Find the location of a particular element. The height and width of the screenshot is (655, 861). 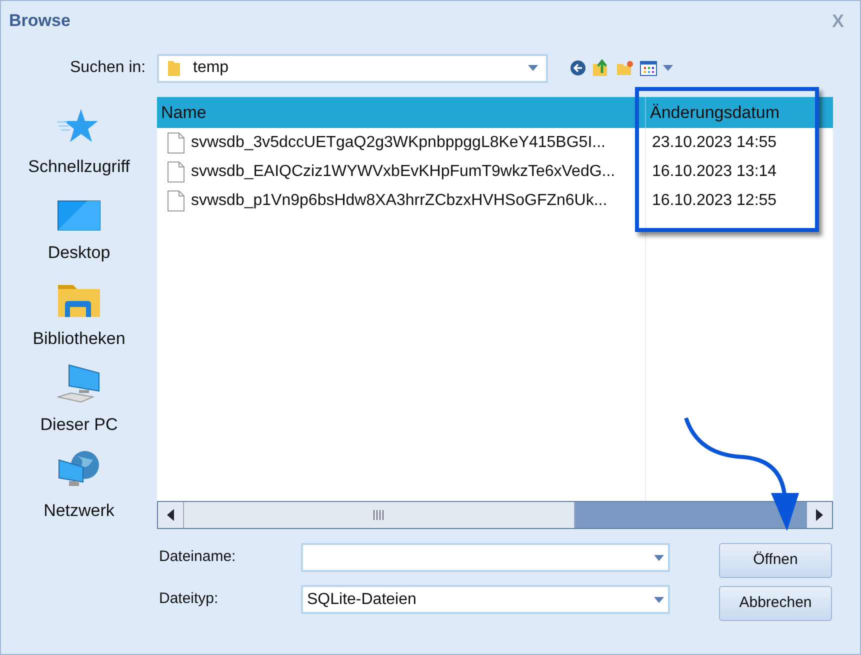

window-title: Browse is located at coordinates (39, 21).